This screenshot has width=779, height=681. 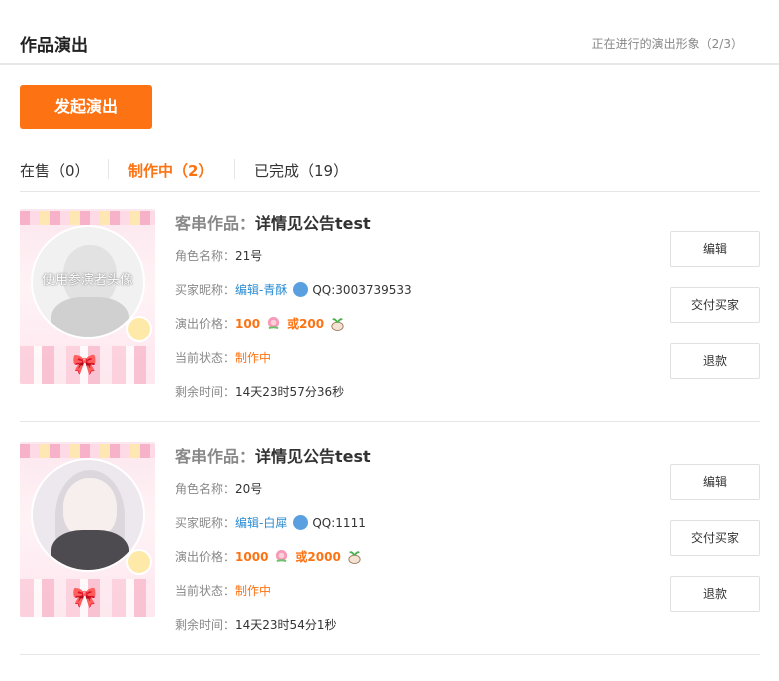 What do you see at coordinates (261, 290) in the screenshot?
I see `buyer-name-link: 编辑-青酥` at bounding box center [261, 290].